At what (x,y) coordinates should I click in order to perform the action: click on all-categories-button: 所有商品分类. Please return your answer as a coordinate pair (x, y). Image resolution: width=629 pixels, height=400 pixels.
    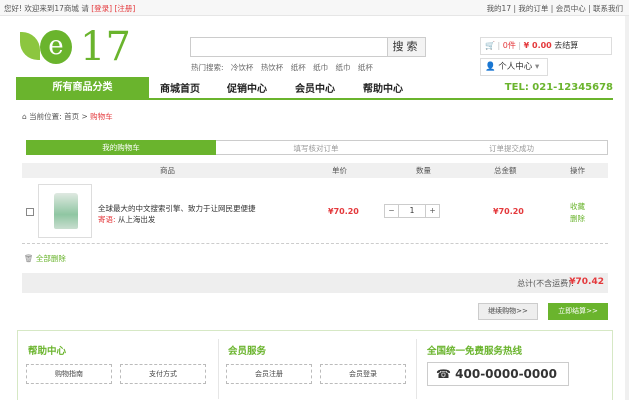
    Looking at the image, I should click on (82, 87).